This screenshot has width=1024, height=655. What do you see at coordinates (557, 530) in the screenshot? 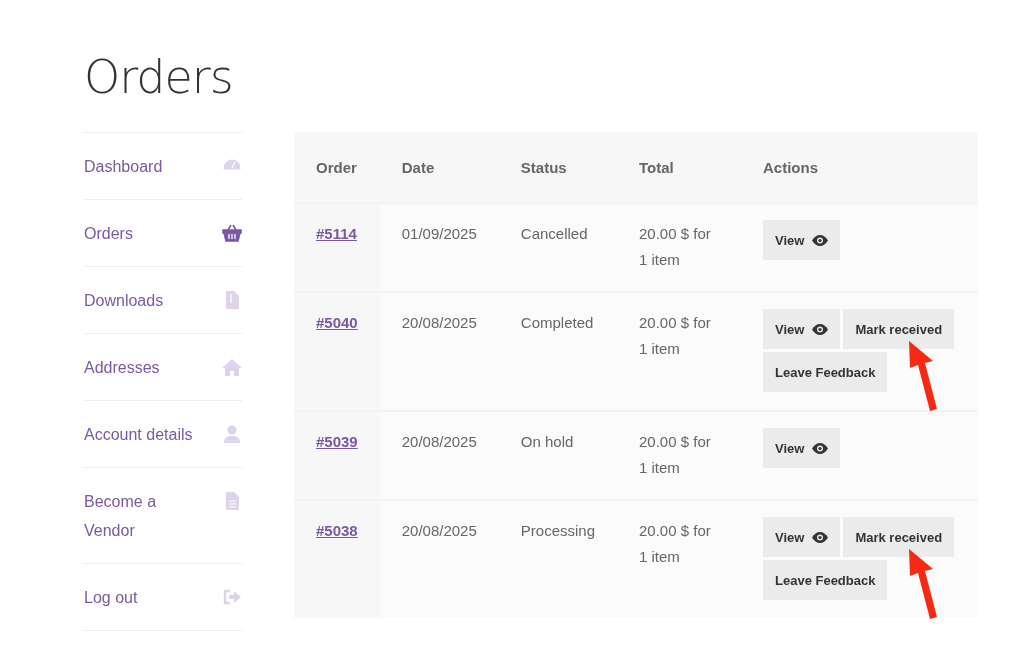
I see `status-cell: Processing` at bounding box center [557, 530].